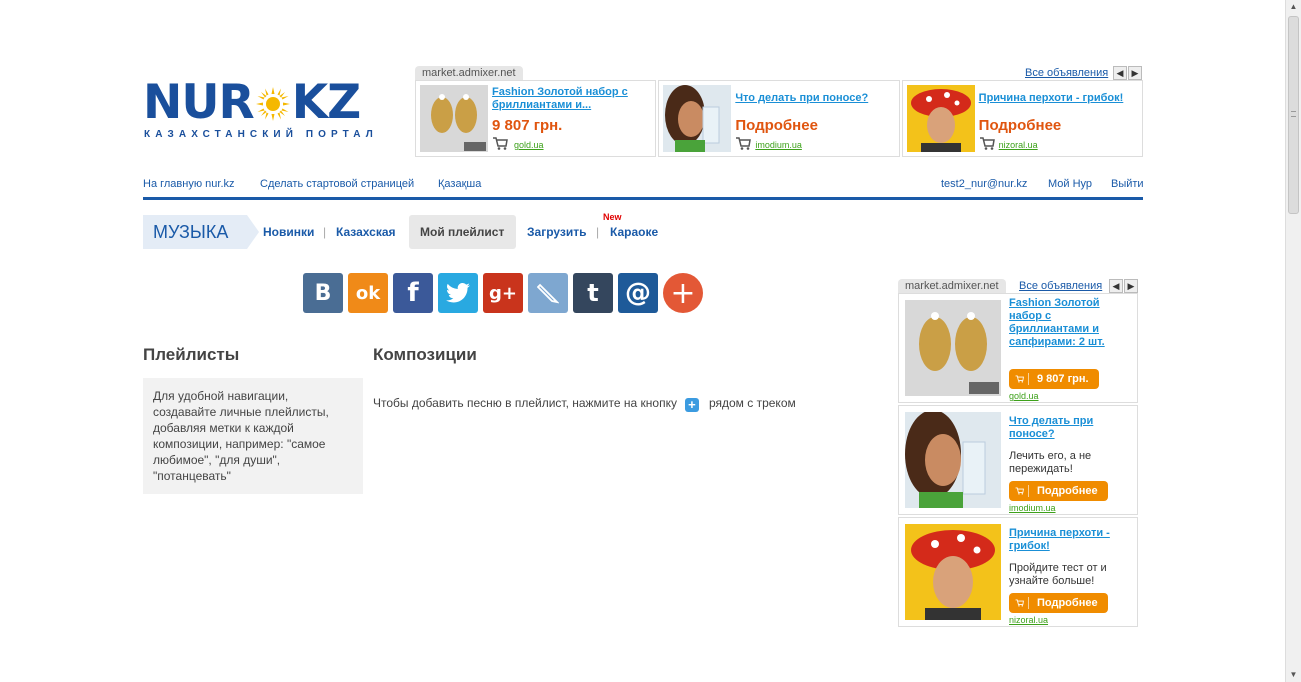  I want to click on at-sign-icon: @, so click(638, 293).